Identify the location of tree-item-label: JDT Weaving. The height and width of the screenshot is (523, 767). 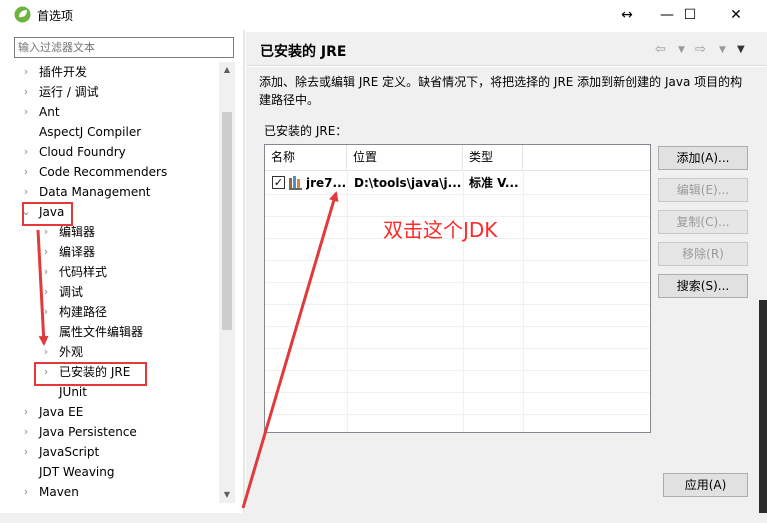
(77, 472).